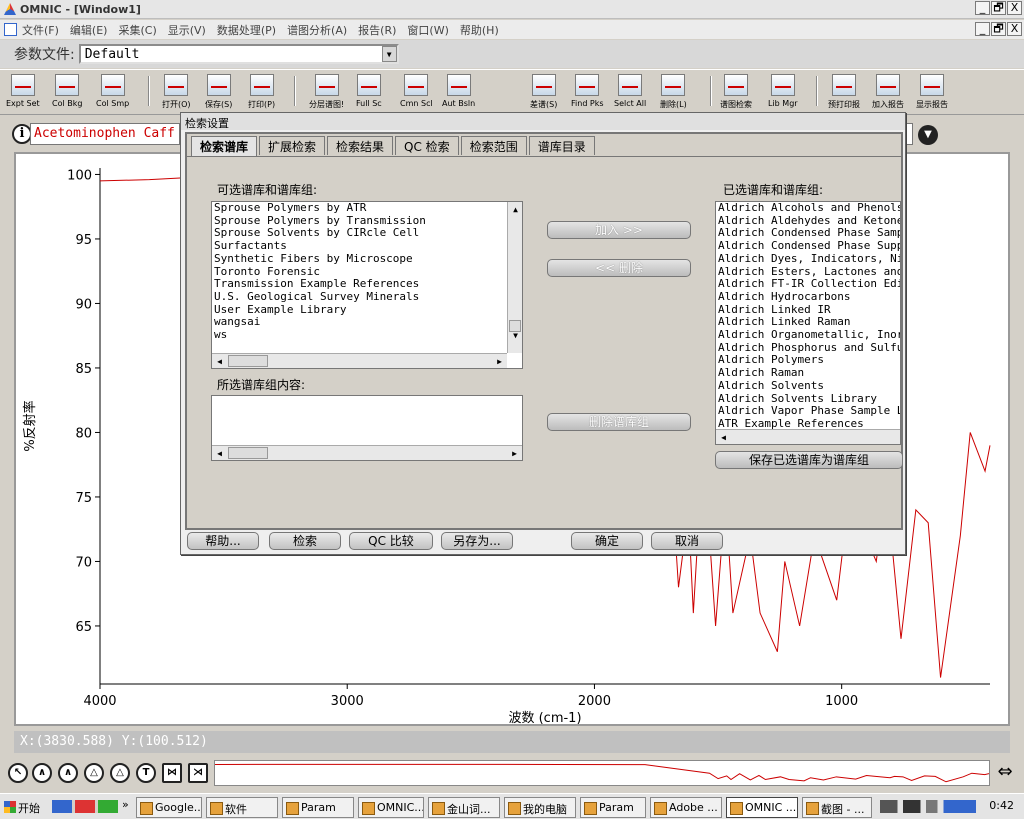 This screenshot has height=819, width=1024. Describe the element at coordinates (515, 335) in the screenshot. I see `scroll-down-icon: ▼` at that location.